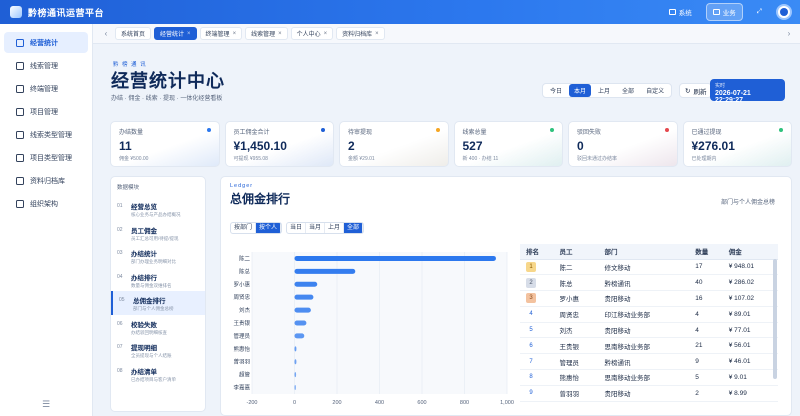 This screenshot has width=800, height=416. Describe the element at coordinates (759, 12) in the screenshot. I see `fullscreen-button: ⤢` at that location.